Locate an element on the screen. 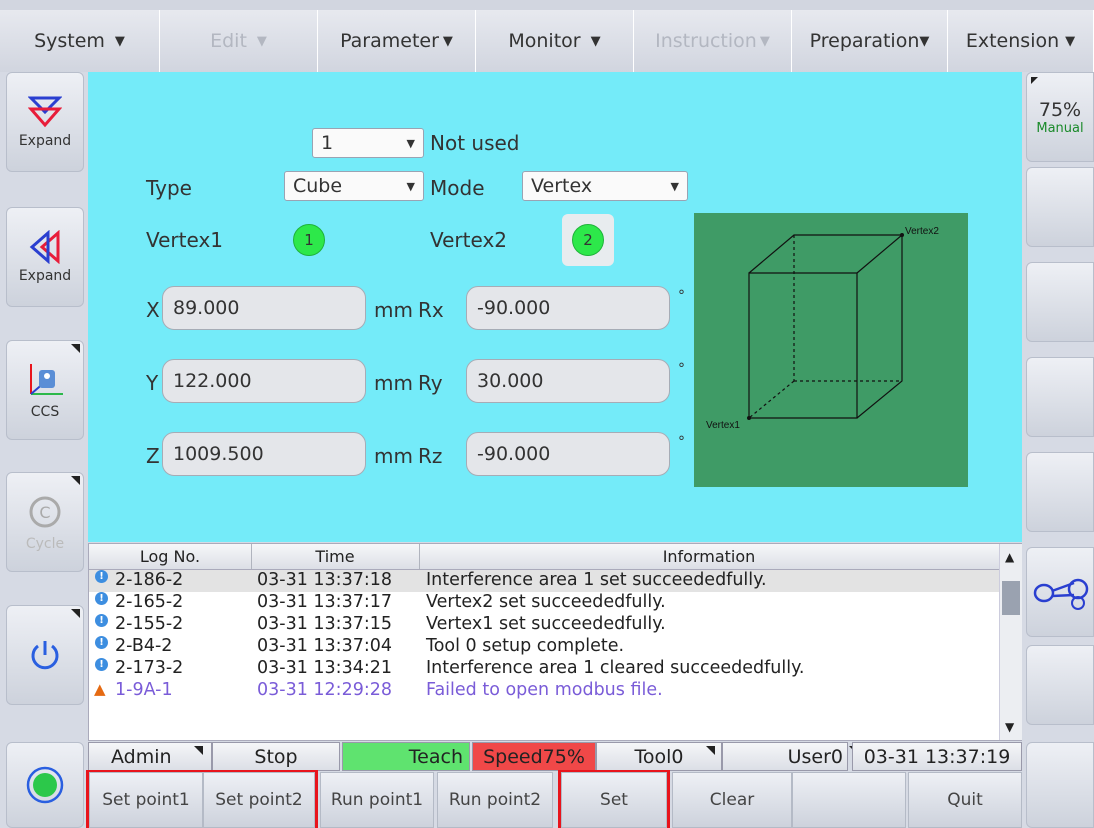 This screenshot has width=1094, height=828. log-row-info: Vertex1 set succeededfully. is located at coordinates (546, 624).